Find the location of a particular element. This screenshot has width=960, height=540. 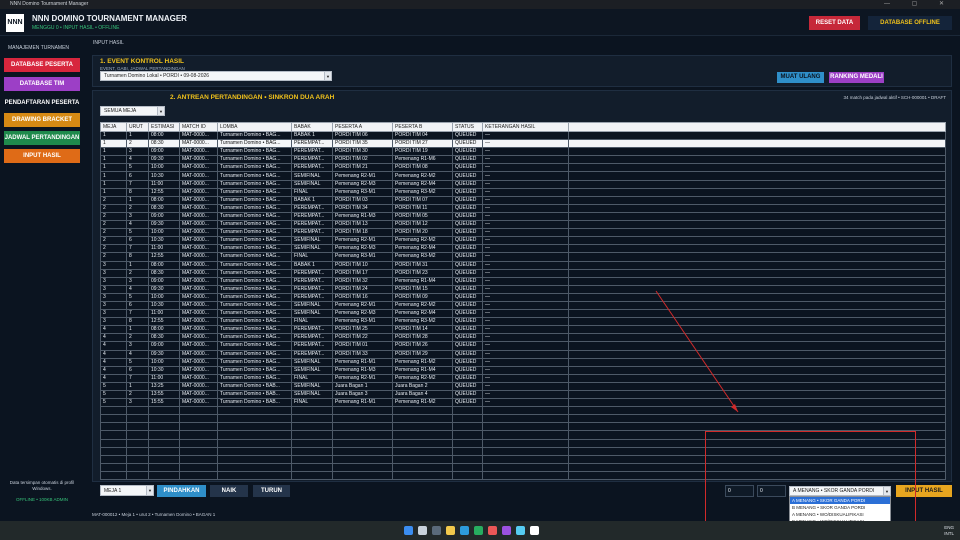

domino-app-icon is located at coordinates (534, 530).